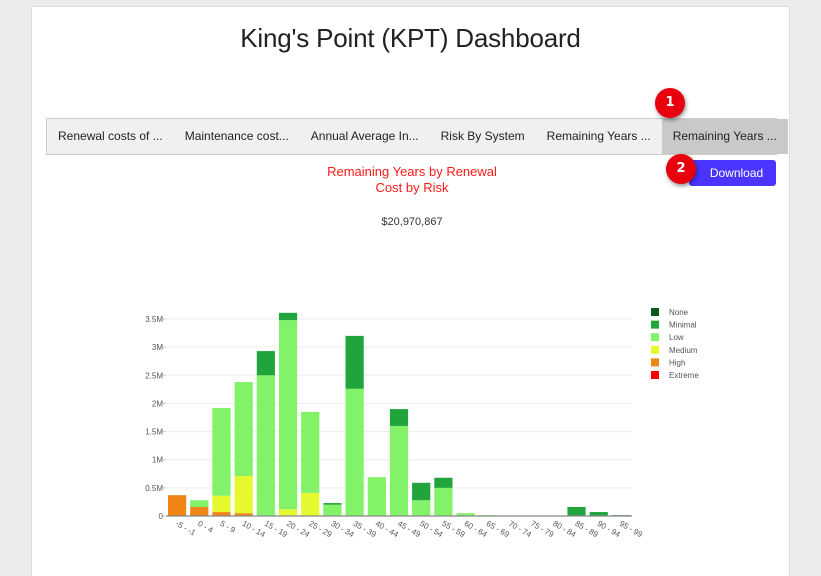  What do you see at coordinates (227, 527) in the screenshot?
I see `x-tick-label: 5 - 9` at bounding box center [227, 527].